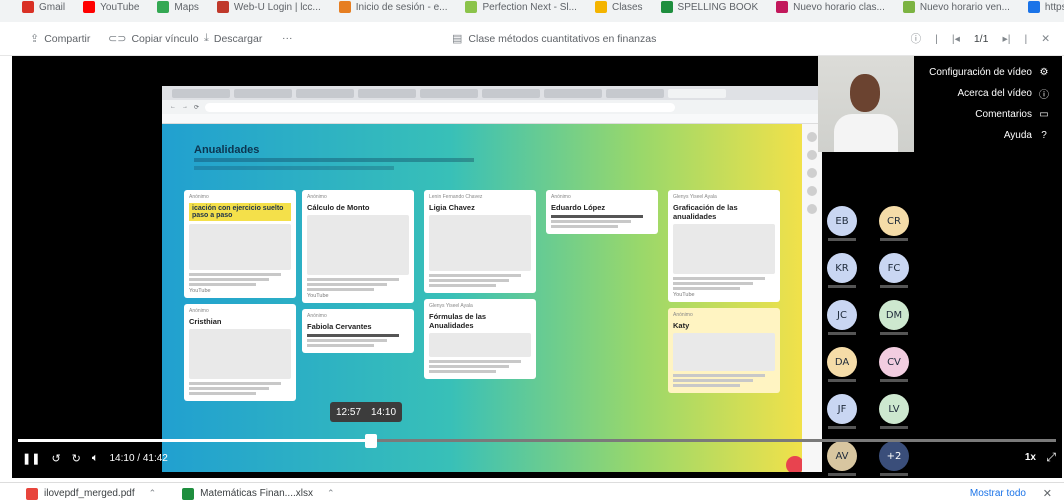  I want to click on bookmark-item: YouTube, so click(111, 7).